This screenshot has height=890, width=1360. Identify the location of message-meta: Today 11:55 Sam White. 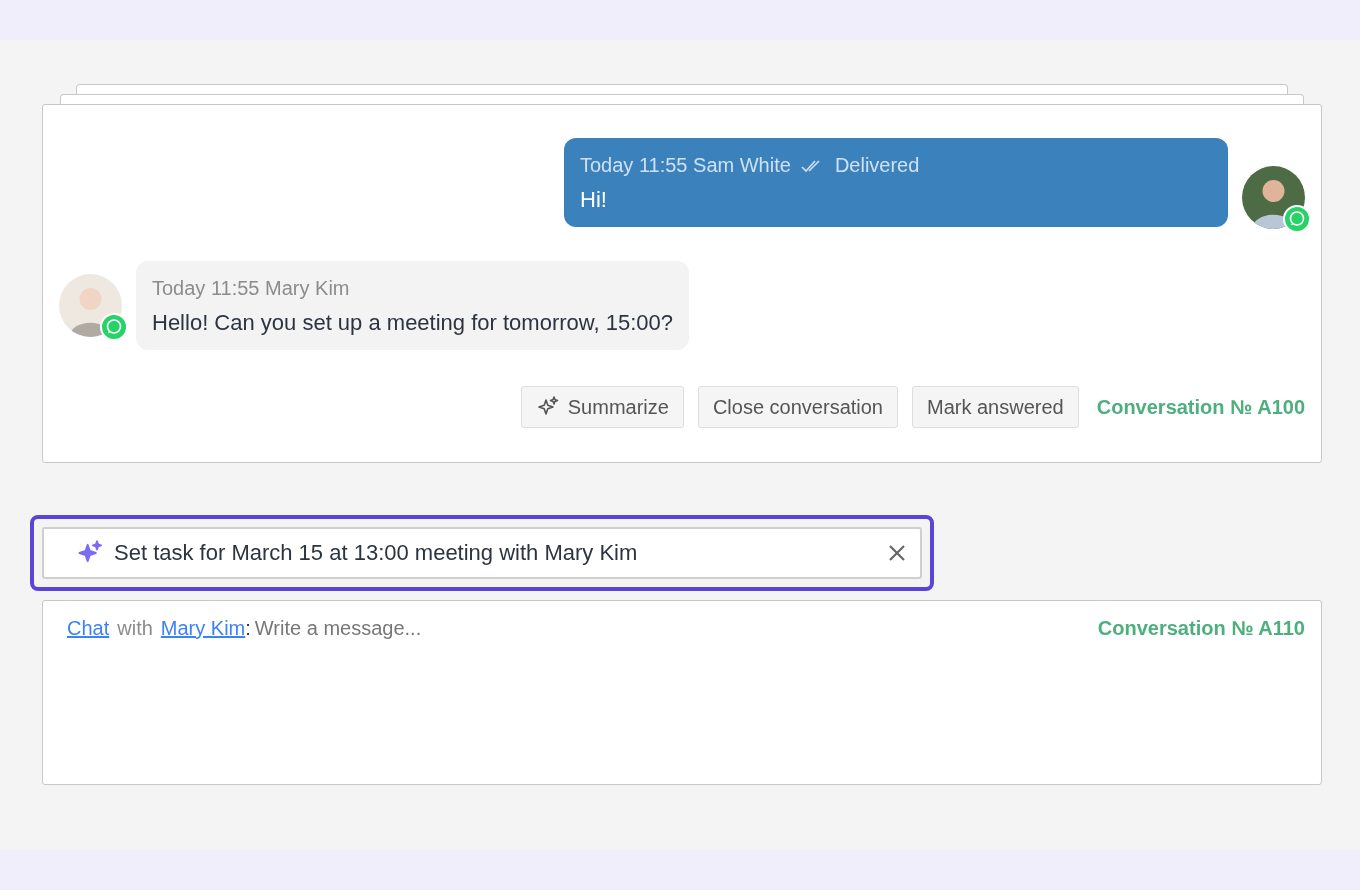
(685, 165).